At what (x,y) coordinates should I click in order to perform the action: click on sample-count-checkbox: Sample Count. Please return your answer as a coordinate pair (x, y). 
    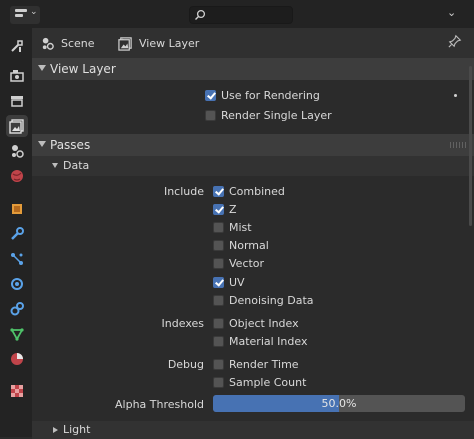
    Looking at the image, I should click on (259, 382).